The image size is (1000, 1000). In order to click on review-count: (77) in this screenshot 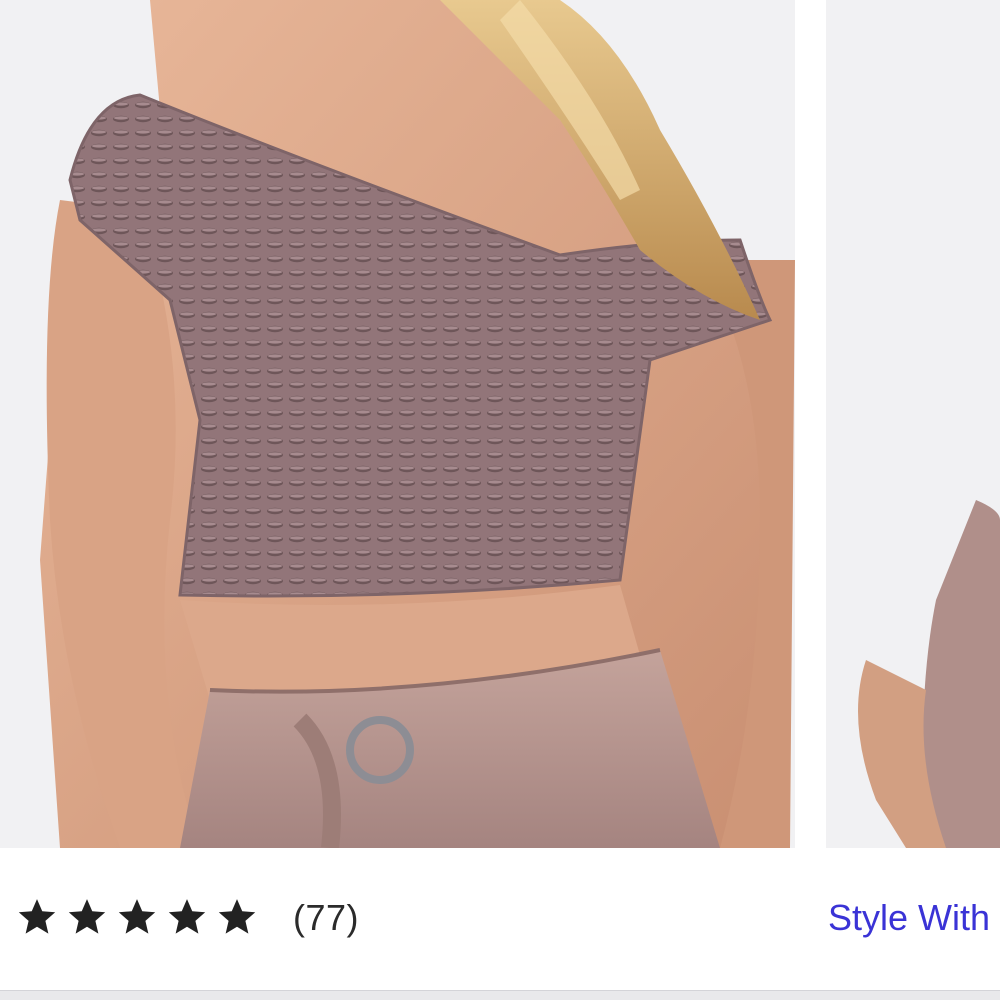, I will do `click(326, 918)`.